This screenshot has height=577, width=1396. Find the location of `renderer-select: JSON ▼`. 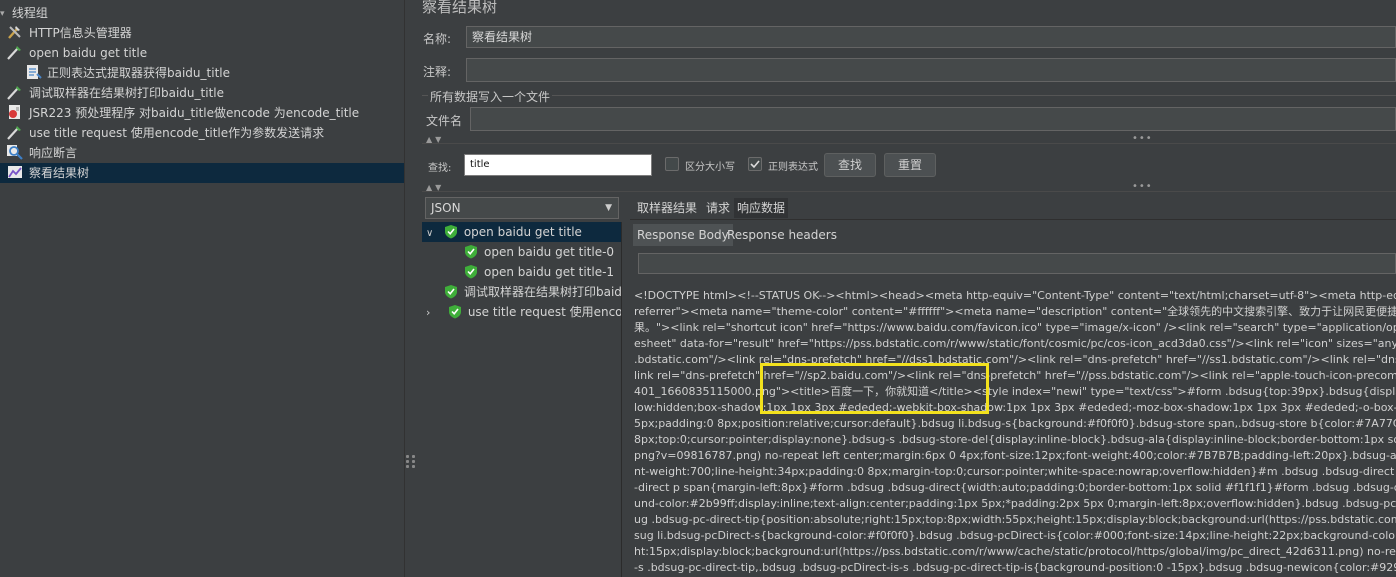

renderer-select: JSON ▼ is located at coordinates (522, 208).